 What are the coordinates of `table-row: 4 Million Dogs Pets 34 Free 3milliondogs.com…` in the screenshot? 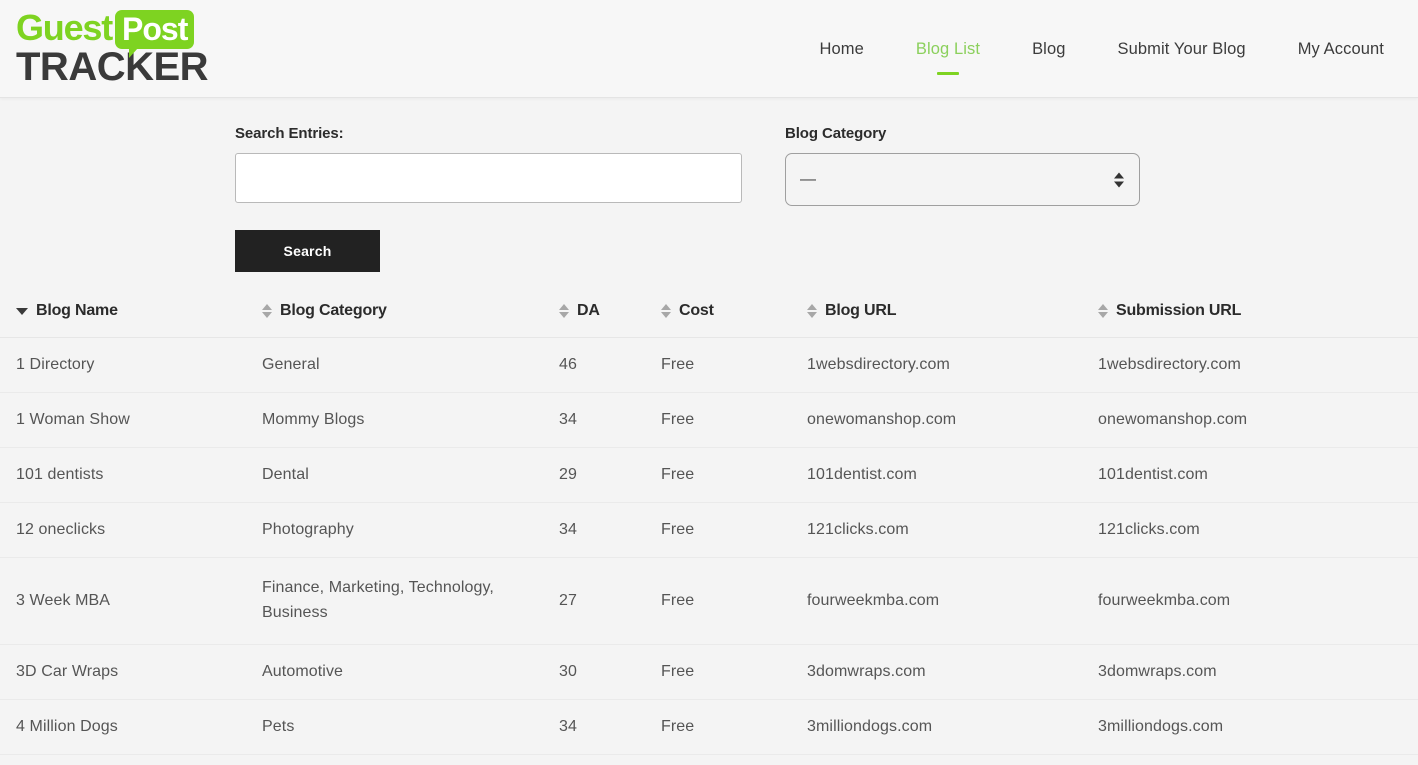 It's located at (709, 727).